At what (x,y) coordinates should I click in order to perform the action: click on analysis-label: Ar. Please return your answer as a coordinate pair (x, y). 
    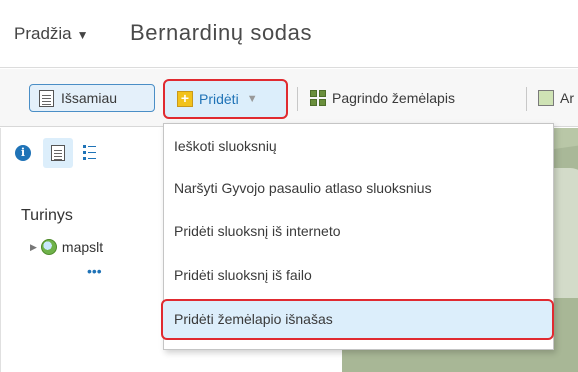
    Looking at the image, I should click on (567, 98).